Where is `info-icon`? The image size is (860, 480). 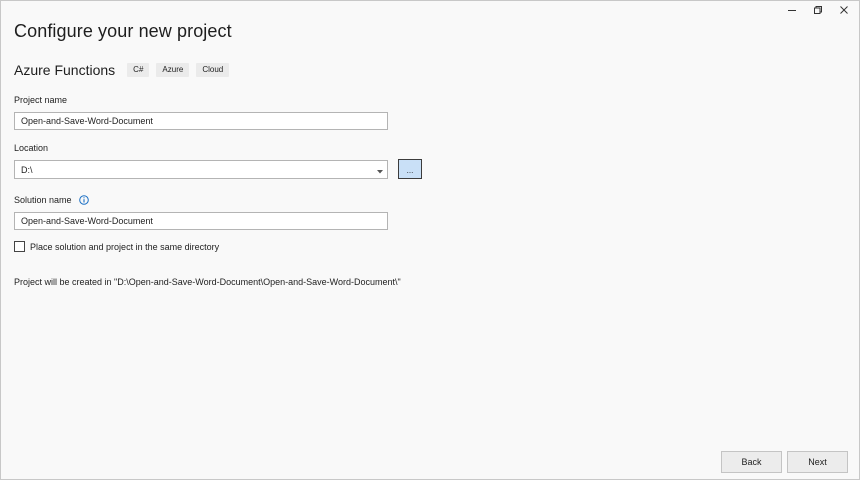 info-icon is located at coordinates (84, 199).